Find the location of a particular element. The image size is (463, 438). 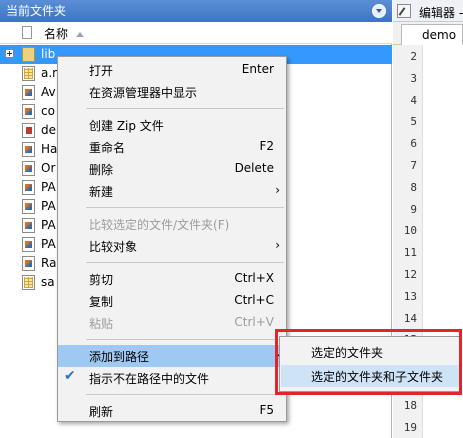

line-number: 6 is located at coordinates (413, 144).